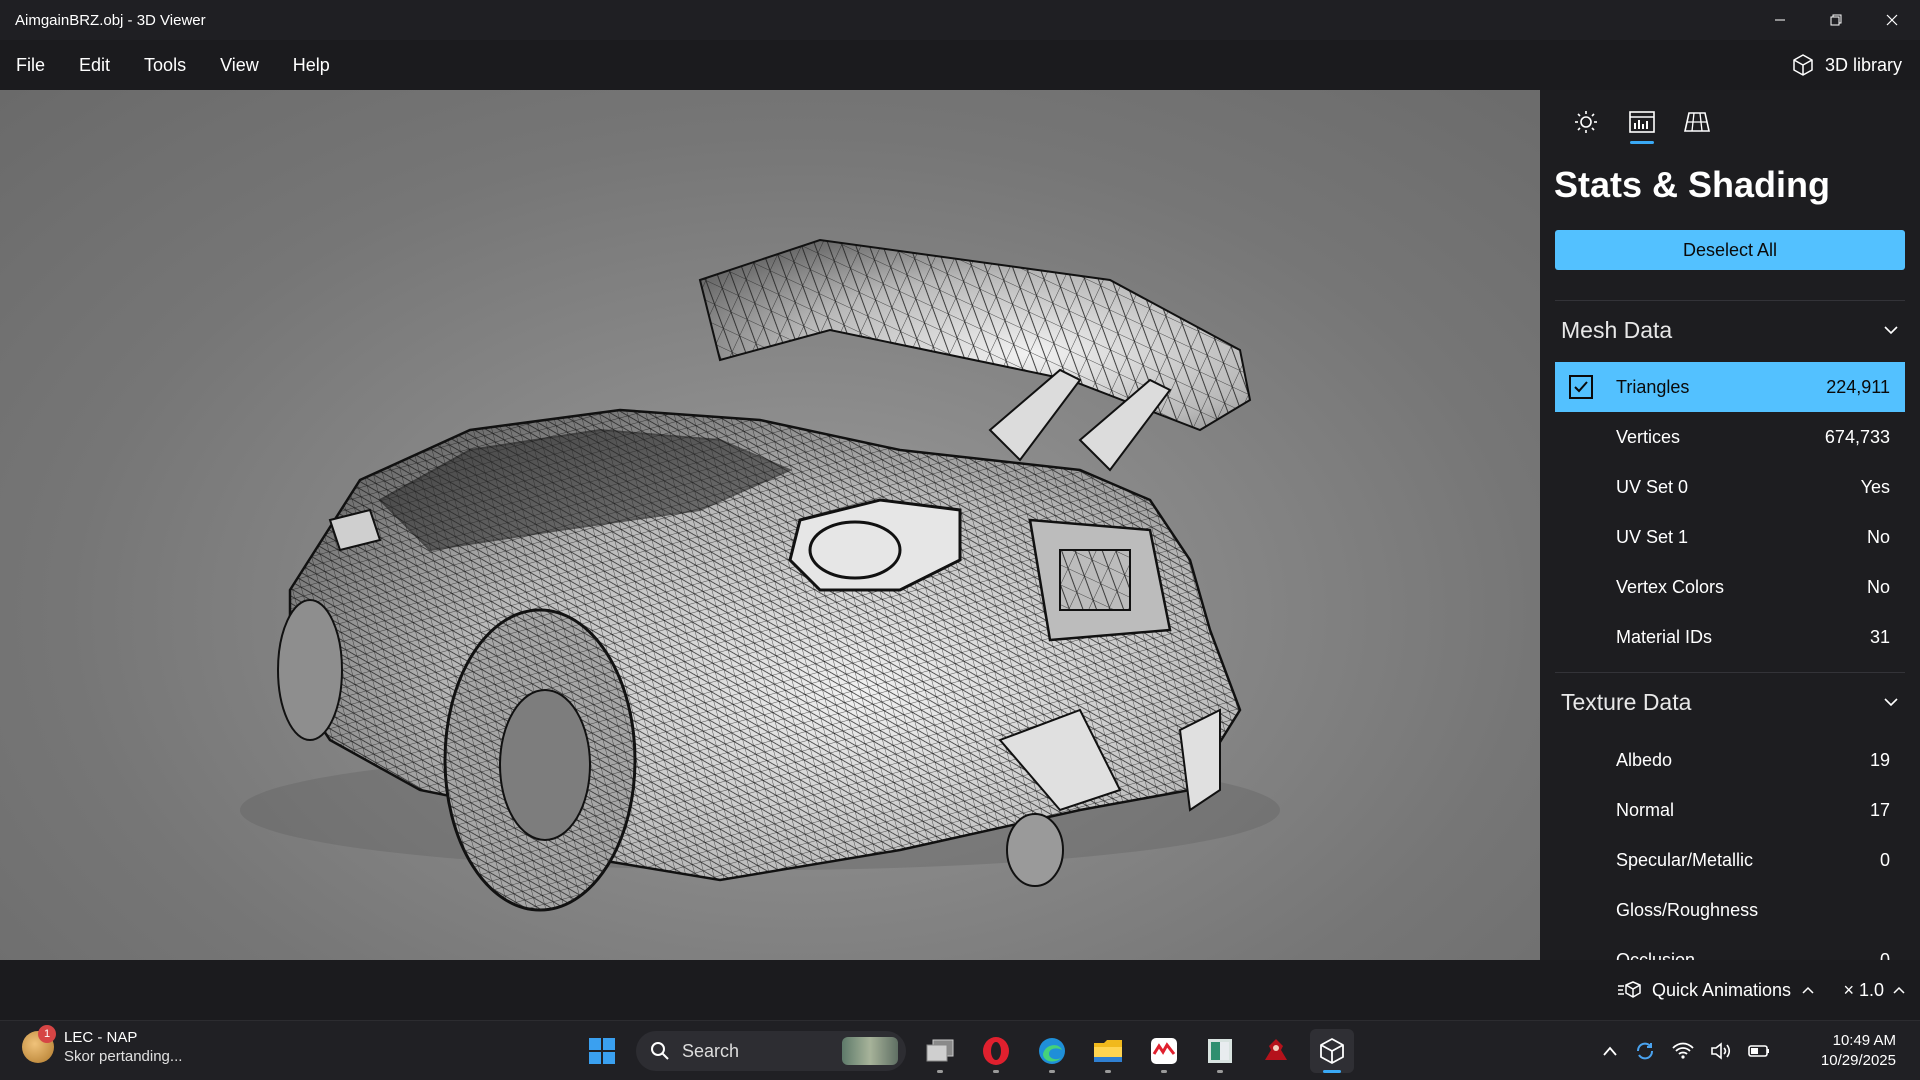 Image resolution: width=1920 pixels, height=1080 pixels. What do you see at coordinates (1648, 436) in the screenshot?
I see `row-label: Vertices` at bounding box center [1648, 436].